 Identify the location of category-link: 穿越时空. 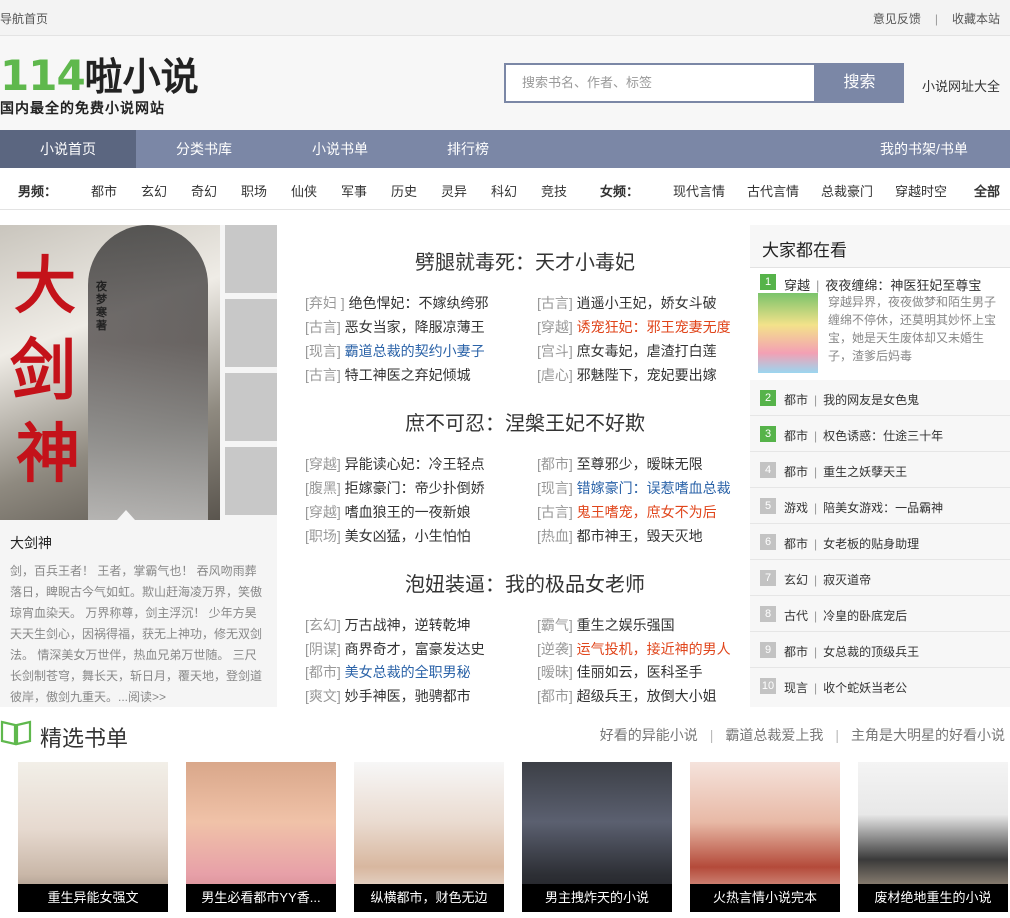
(921, 190).